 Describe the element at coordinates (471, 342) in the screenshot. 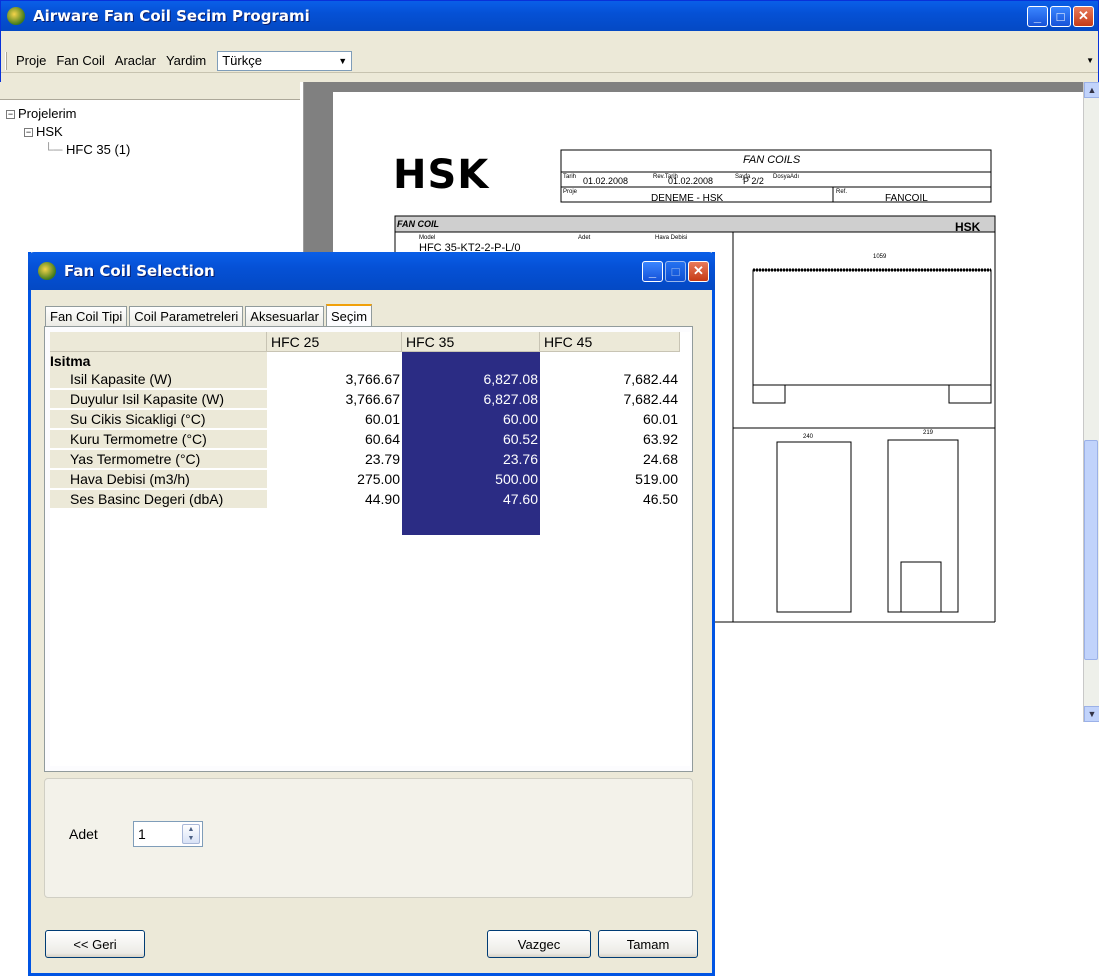

I see `column-header-hfc35: HFC 35` at that location.